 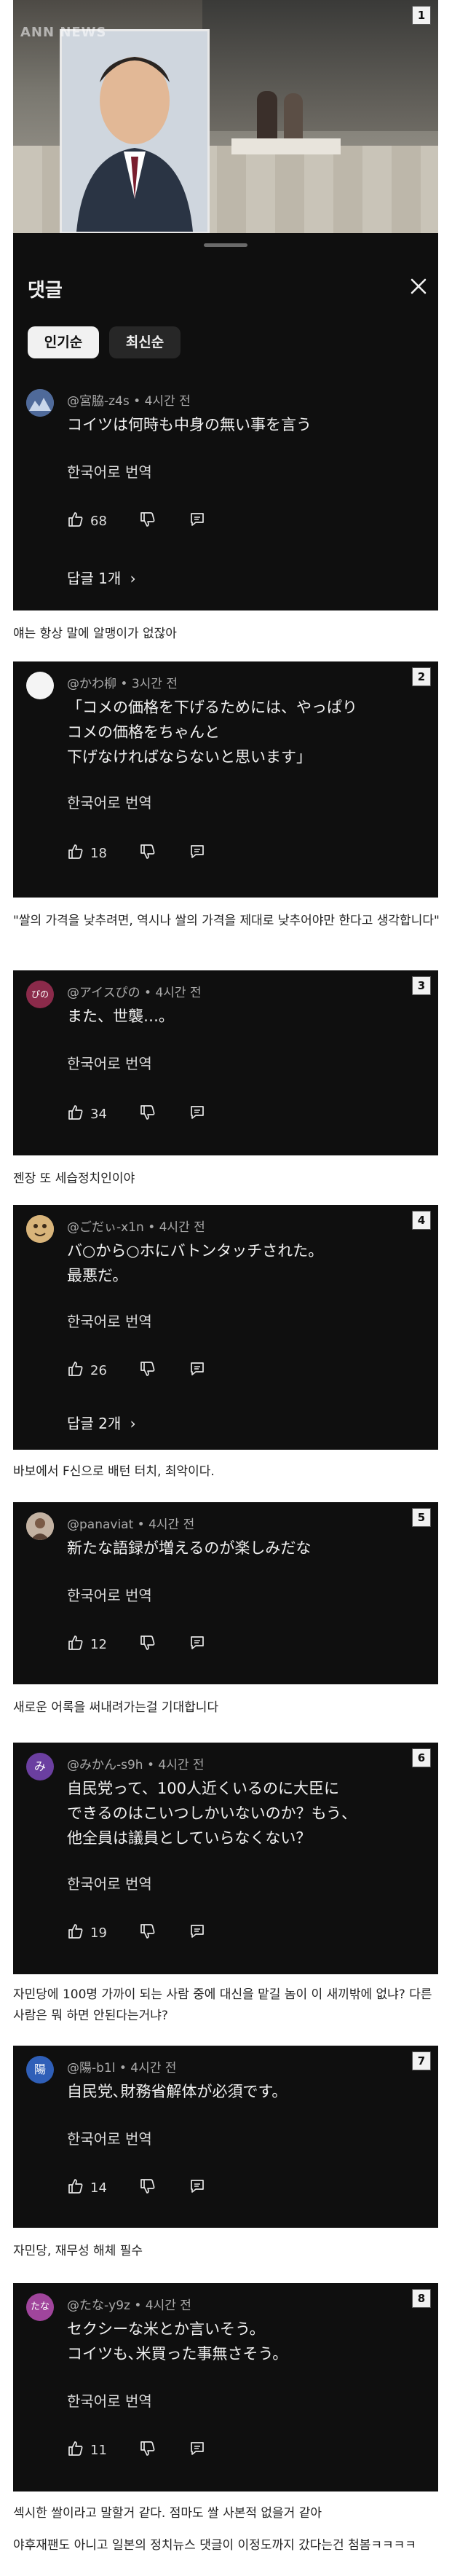 What do you see at coordinates (320, 65) in the screenshot?
I see `studio-backdrop` at bounding box center [320, 65].